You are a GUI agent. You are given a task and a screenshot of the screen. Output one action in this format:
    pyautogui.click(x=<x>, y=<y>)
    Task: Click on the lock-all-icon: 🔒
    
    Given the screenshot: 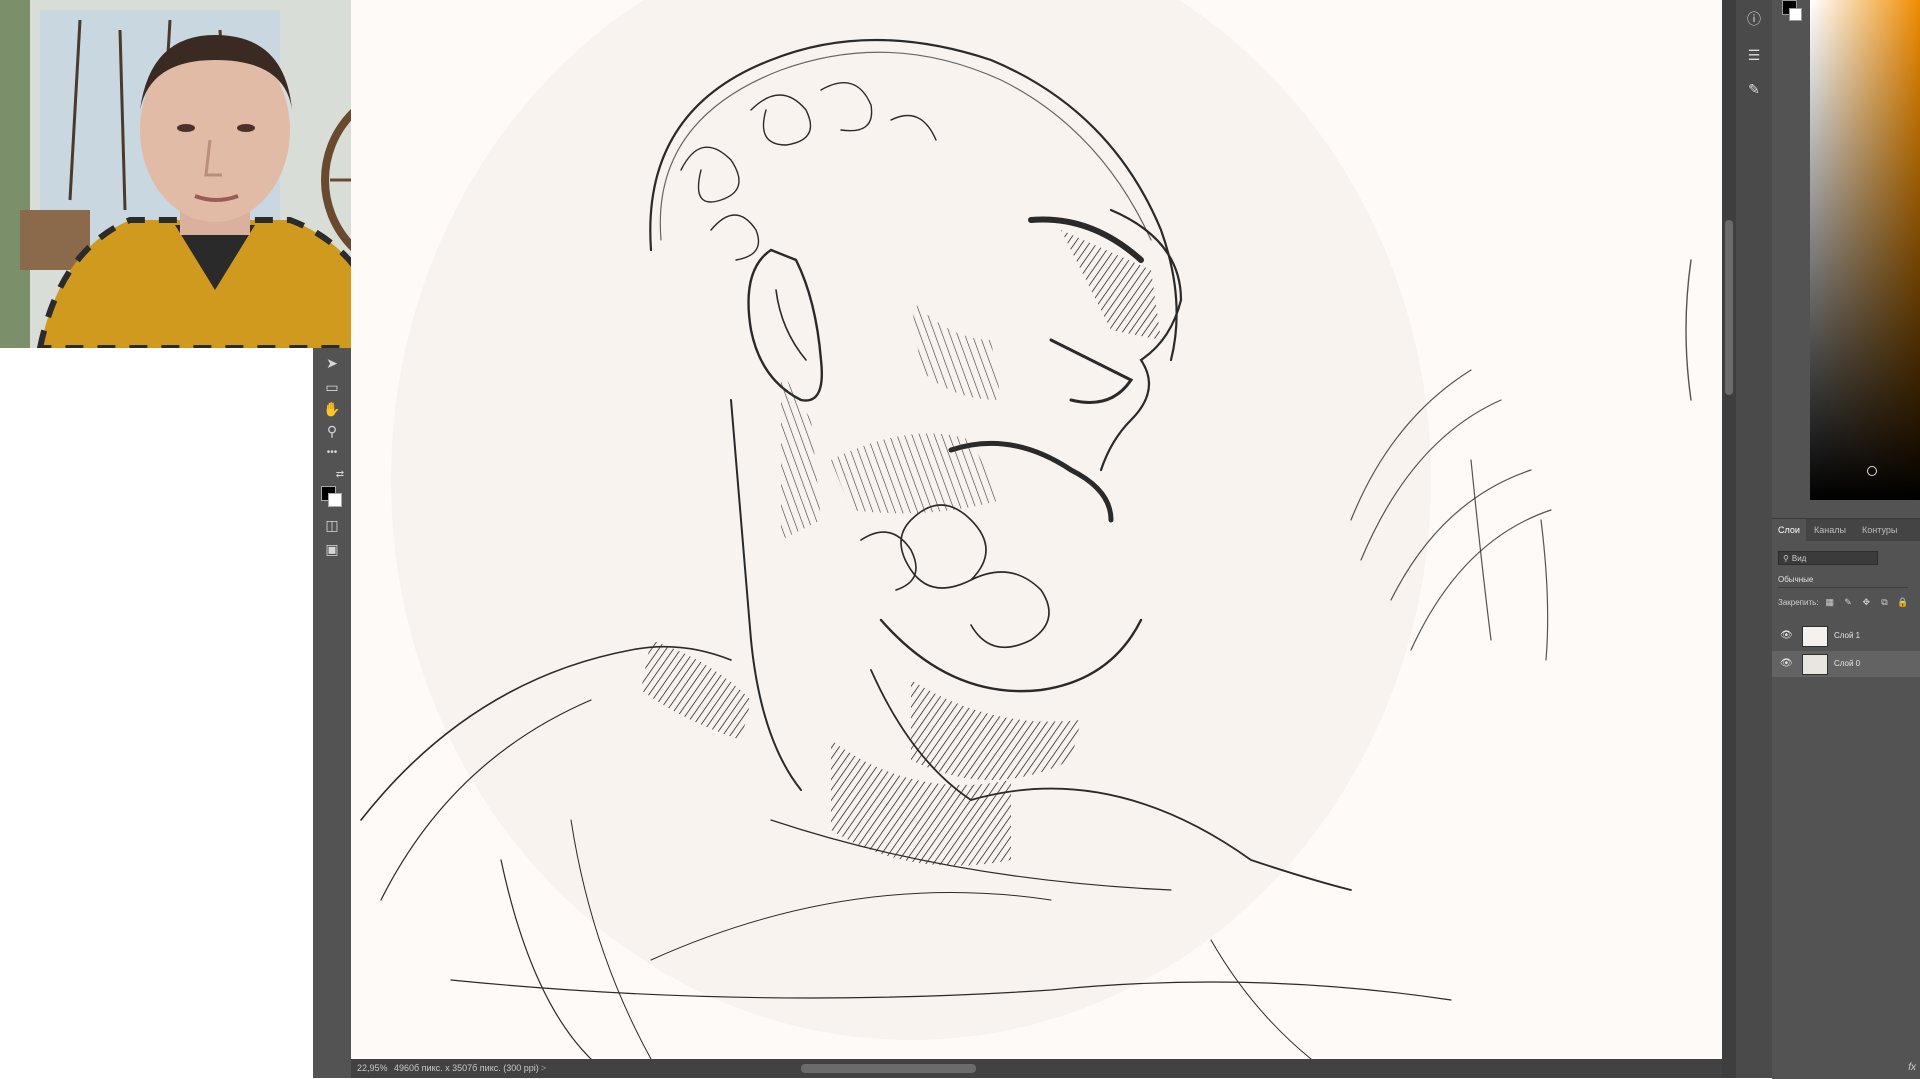 What is the action you would take?
    pyautogui.click(x=1903, y=602)
    